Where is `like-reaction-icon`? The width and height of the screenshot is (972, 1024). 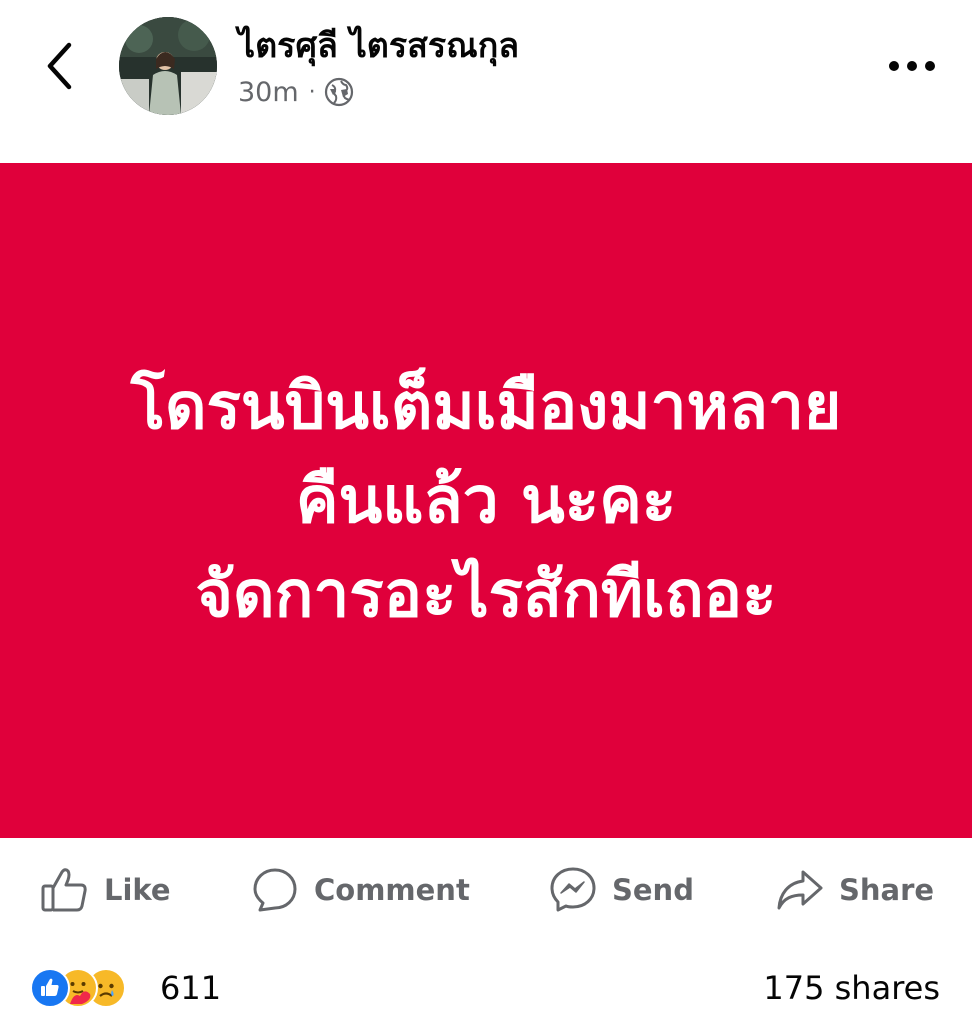
like-reaction-icon is located at coordinates (50, 988).